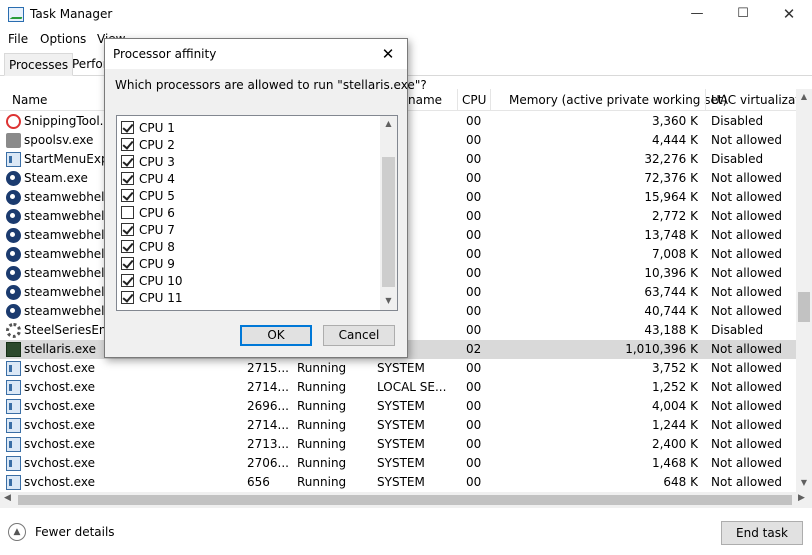 This screenshot has height=555, width=812. I want to click on cpu-checkbox-item: CPU 10, so click(246, 280).